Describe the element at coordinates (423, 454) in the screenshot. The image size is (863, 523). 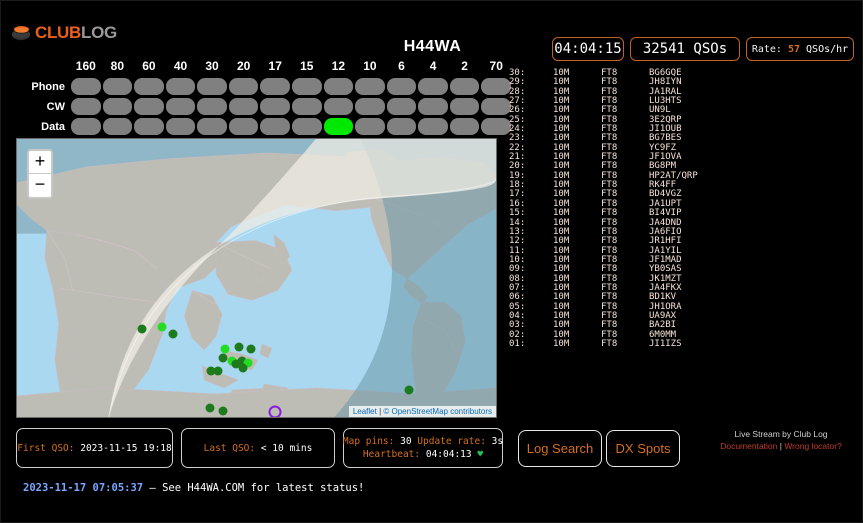
I see `heartbeat-line: Heartbeat: 04:04:13 ♥` at that location.